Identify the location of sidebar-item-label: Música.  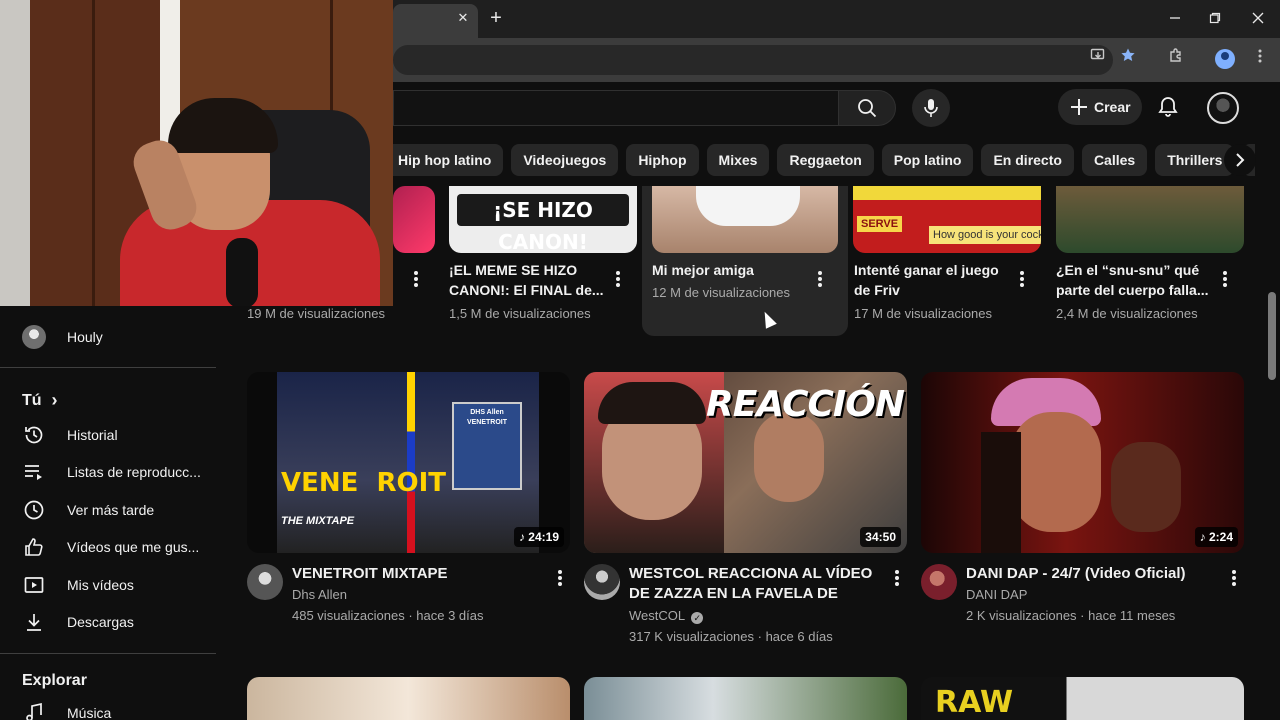
(89, 712).